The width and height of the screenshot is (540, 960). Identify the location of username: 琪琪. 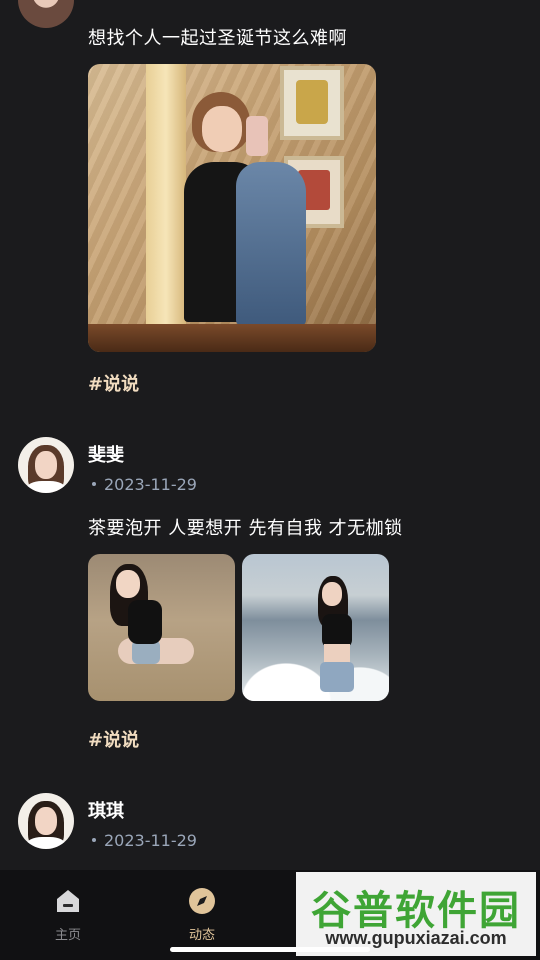
(106, 810).